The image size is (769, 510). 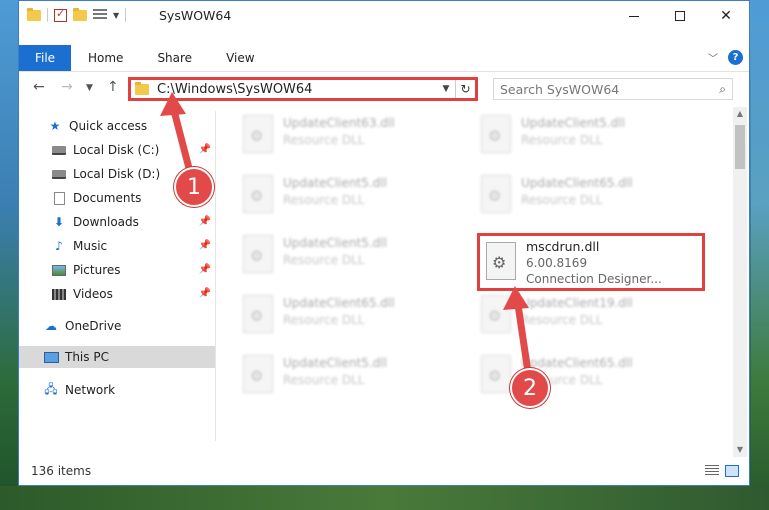 I want to click on tab-file: File, so click(x=45, y=58).